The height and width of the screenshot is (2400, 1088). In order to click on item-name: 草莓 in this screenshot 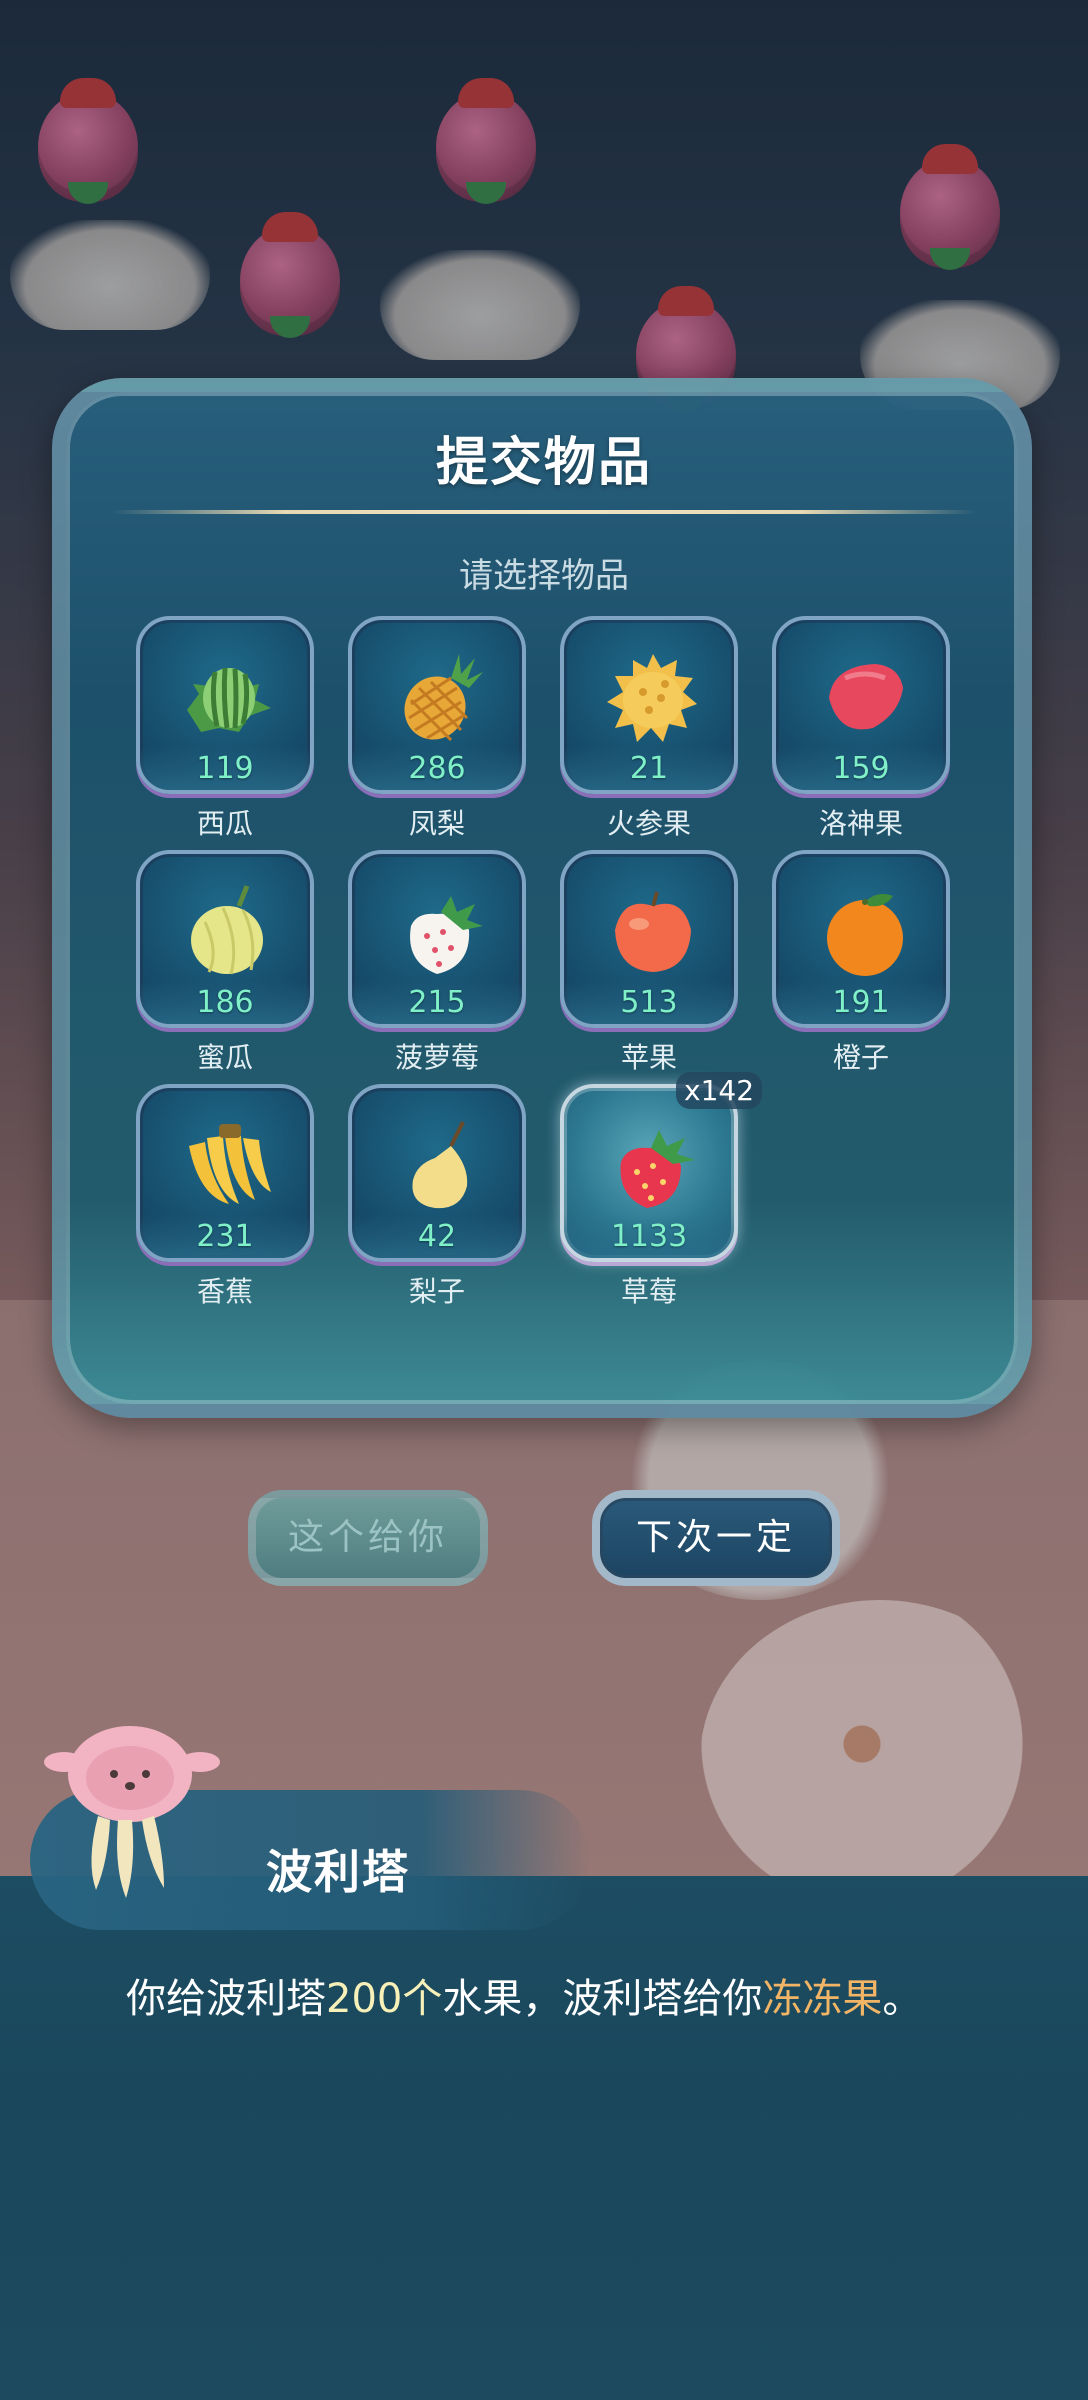, I will do `click(648, 1291)`.